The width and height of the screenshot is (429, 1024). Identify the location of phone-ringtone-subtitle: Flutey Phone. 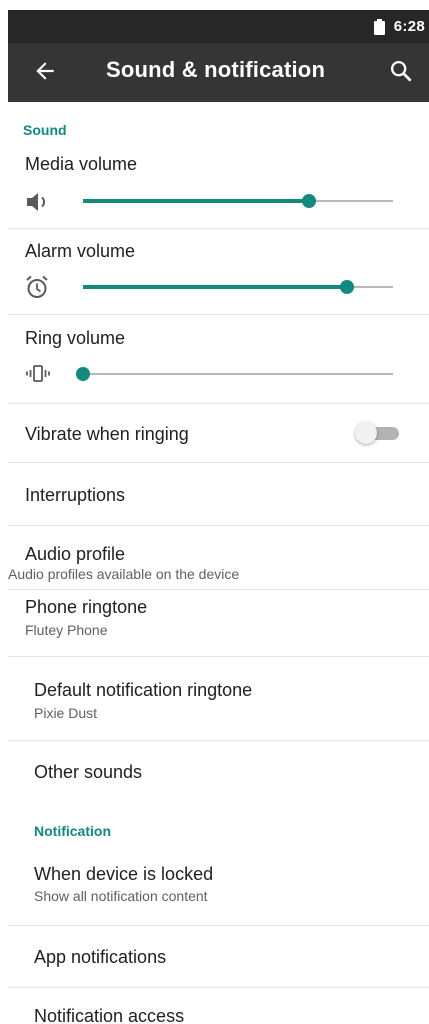
(66, 630).